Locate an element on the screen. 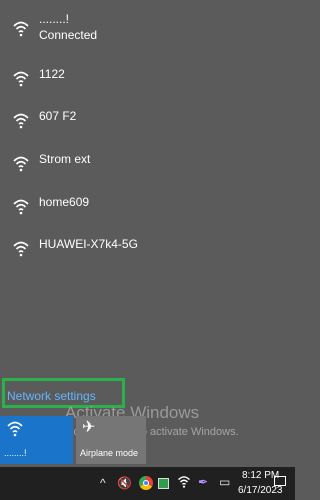  network-status: Connected is located at coordinates (68, 35).